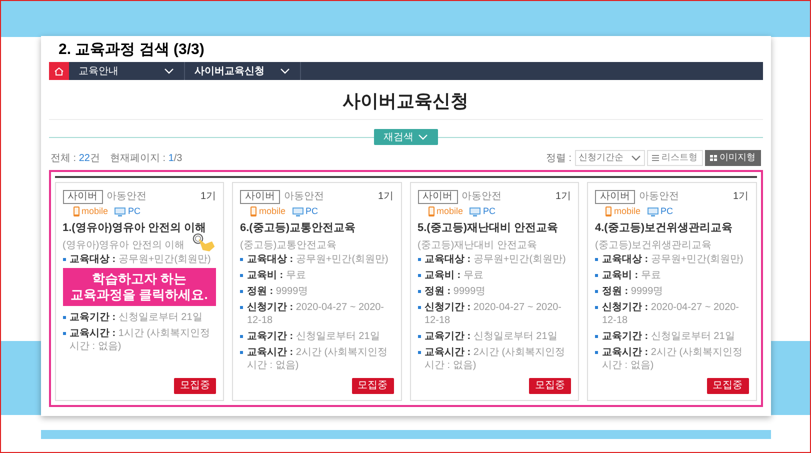 Image resolution: width=811 pixels, height=453 pixels. I want to click on view-toggle: 리스트형, so click(674, 158).